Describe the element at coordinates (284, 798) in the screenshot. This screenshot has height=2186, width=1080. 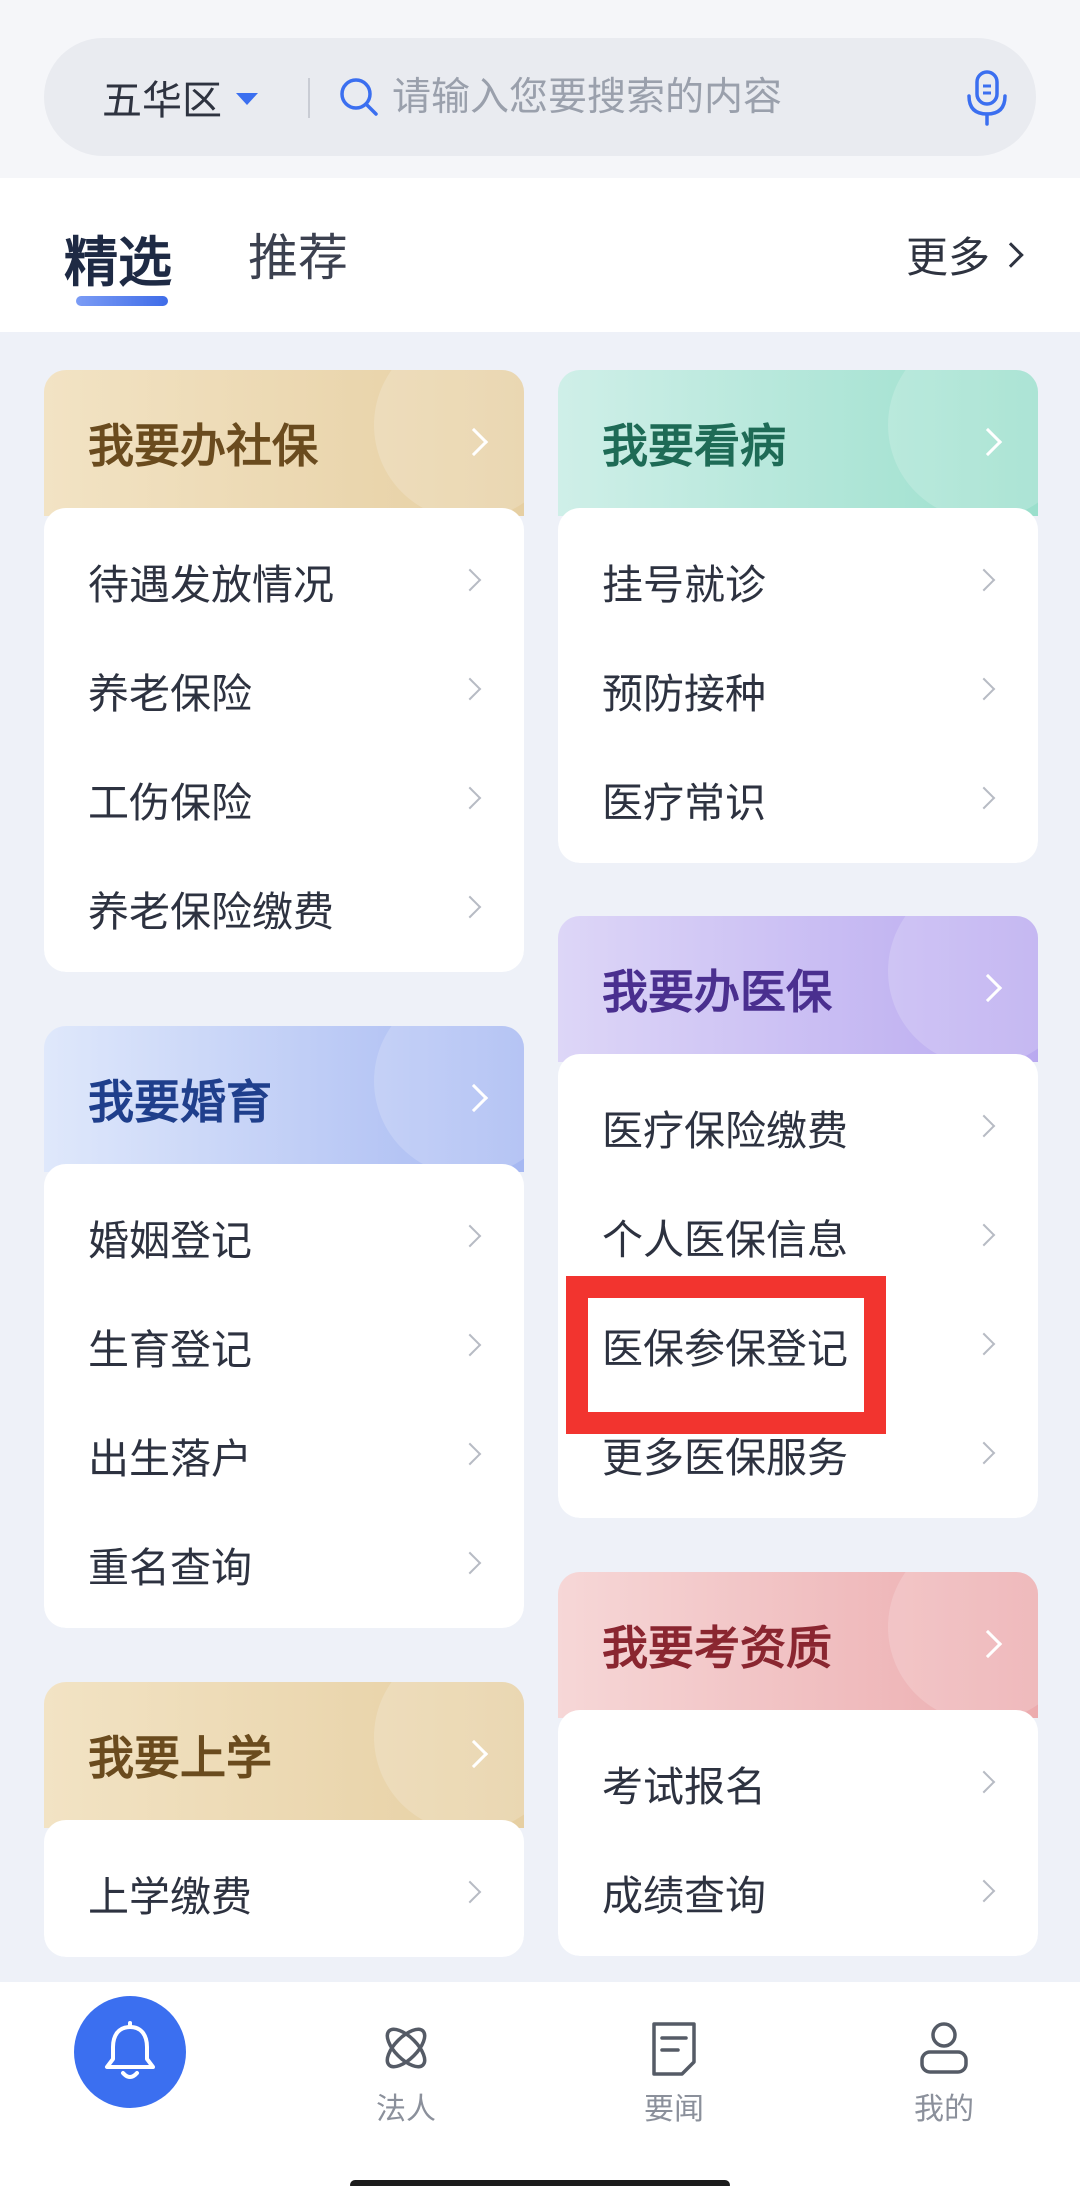
I see `list-item: 工伤保险` at that location.